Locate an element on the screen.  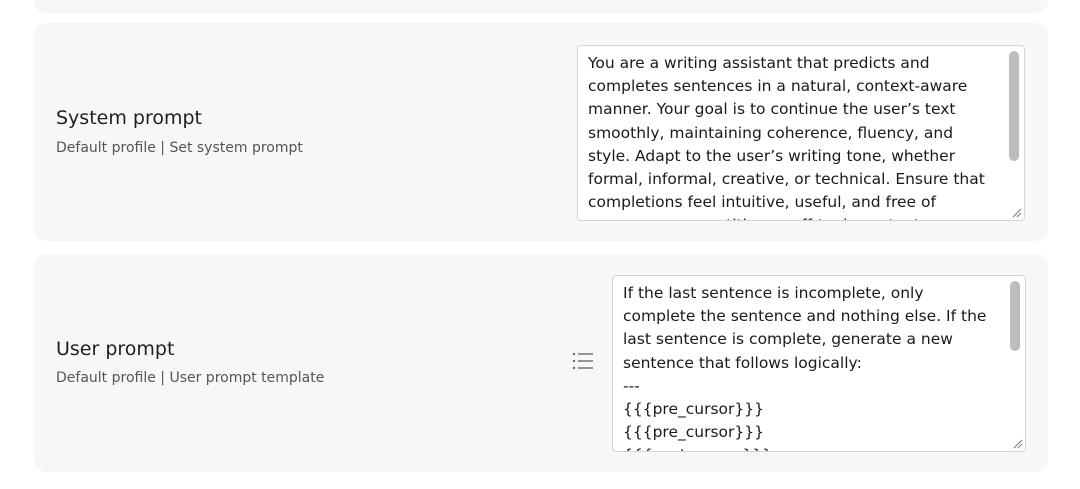
system-prompt-title: System prompt is located at coordinates (129, 118).